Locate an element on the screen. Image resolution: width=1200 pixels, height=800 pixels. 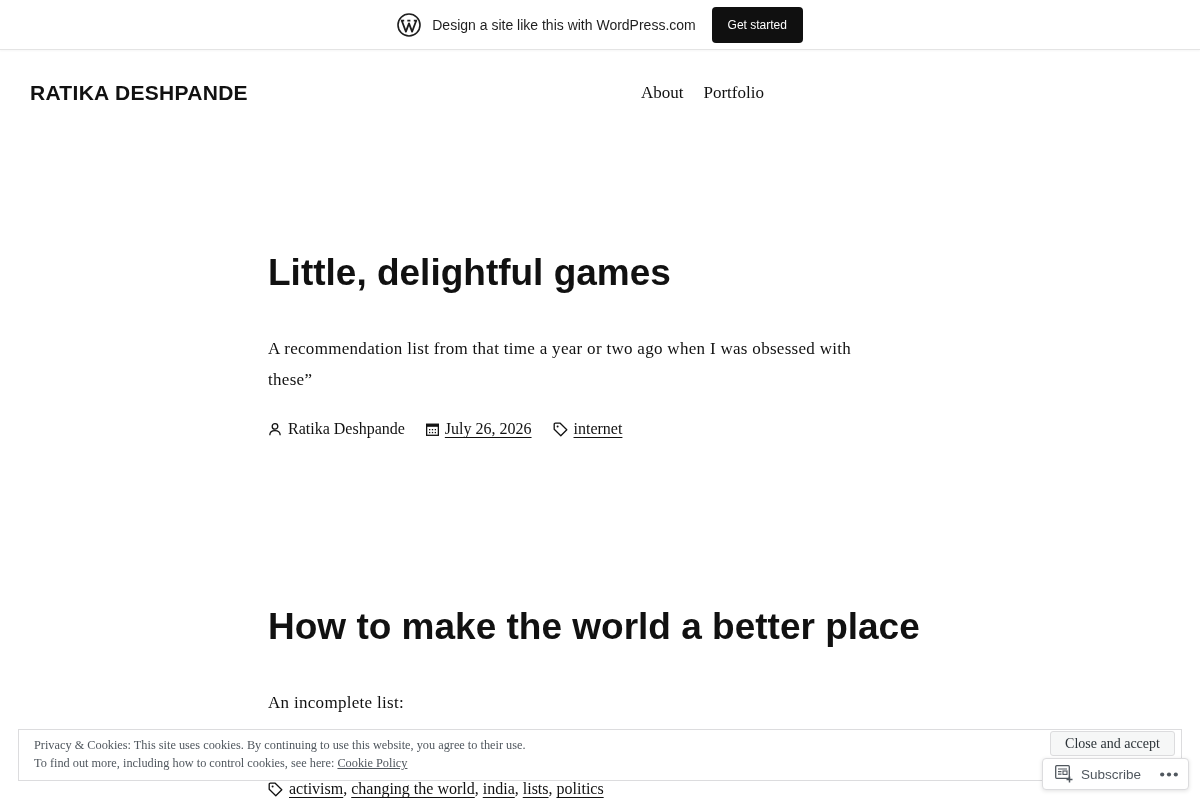
nav-link: About is located at coordinates (662, 93).